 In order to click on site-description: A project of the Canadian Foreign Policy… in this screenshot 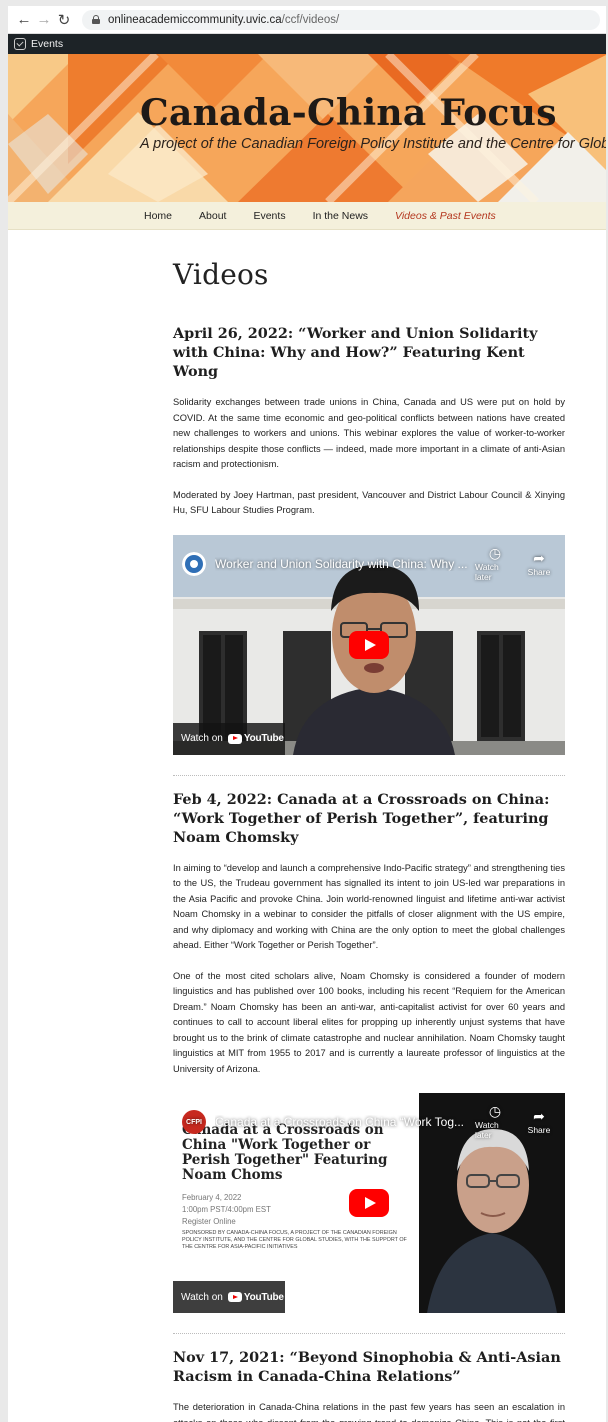, I will do `click(373, 144)`.